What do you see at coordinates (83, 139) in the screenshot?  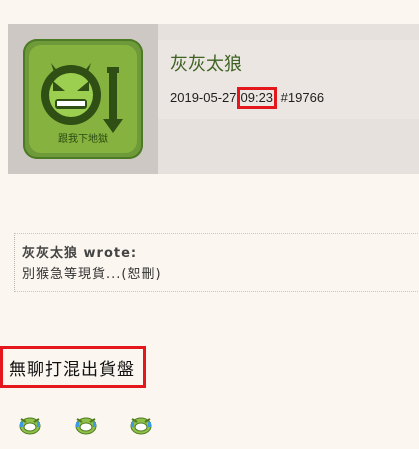 I see `avatar-caption: 跟我下地獄` at bounding box center [83, 139].